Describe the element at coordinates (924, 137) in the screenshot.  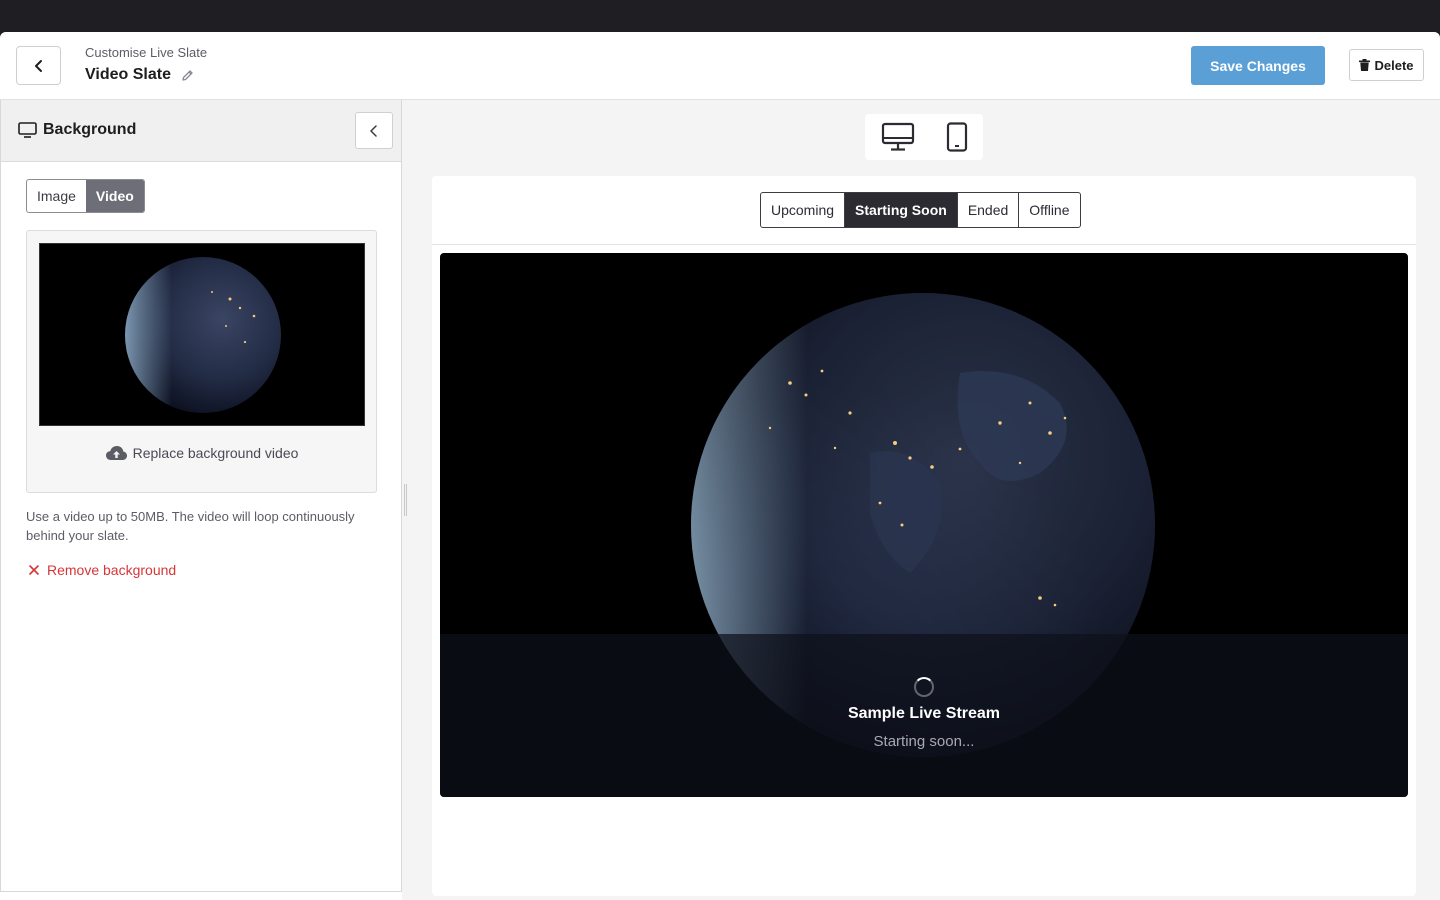
I see `device-toggle` at that location.